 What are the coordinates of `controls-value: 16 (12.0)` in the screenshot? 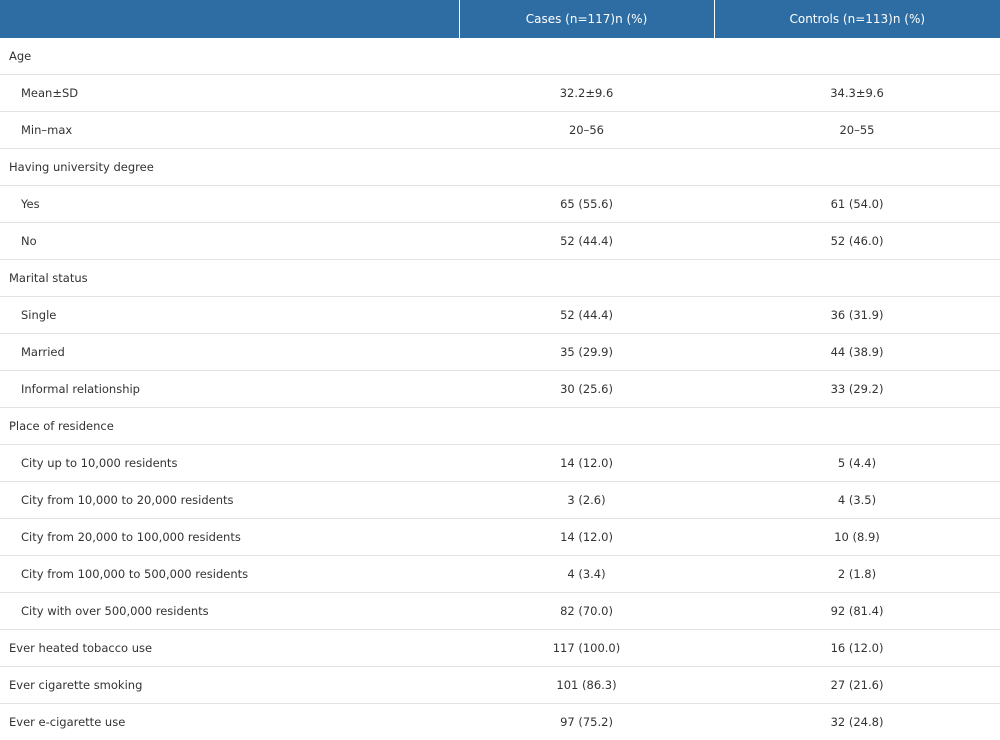 It's located at (857, 648).